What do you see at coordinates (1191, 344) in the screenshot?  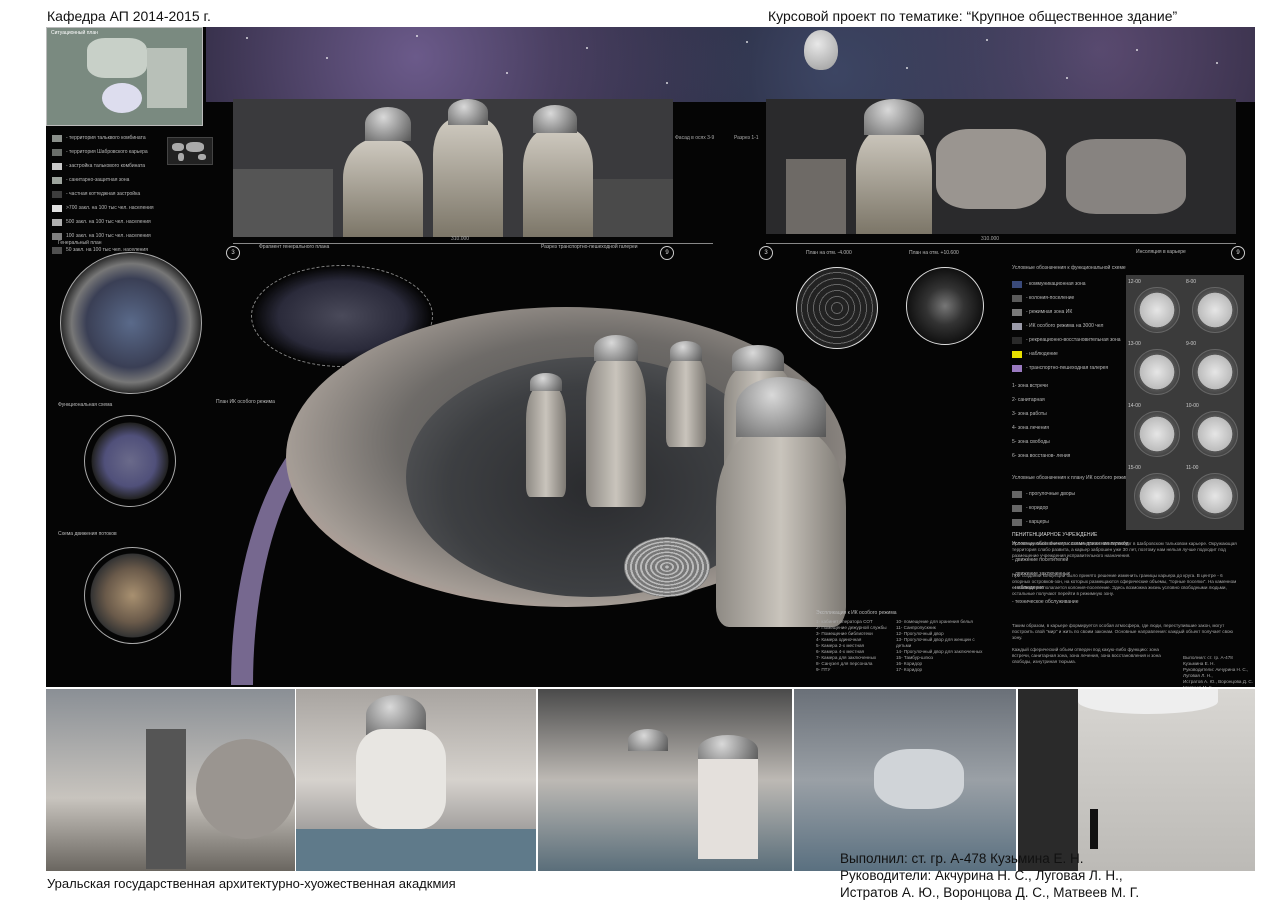 I see `insolation-time: 9-00` at bounding box center [1191, 344].